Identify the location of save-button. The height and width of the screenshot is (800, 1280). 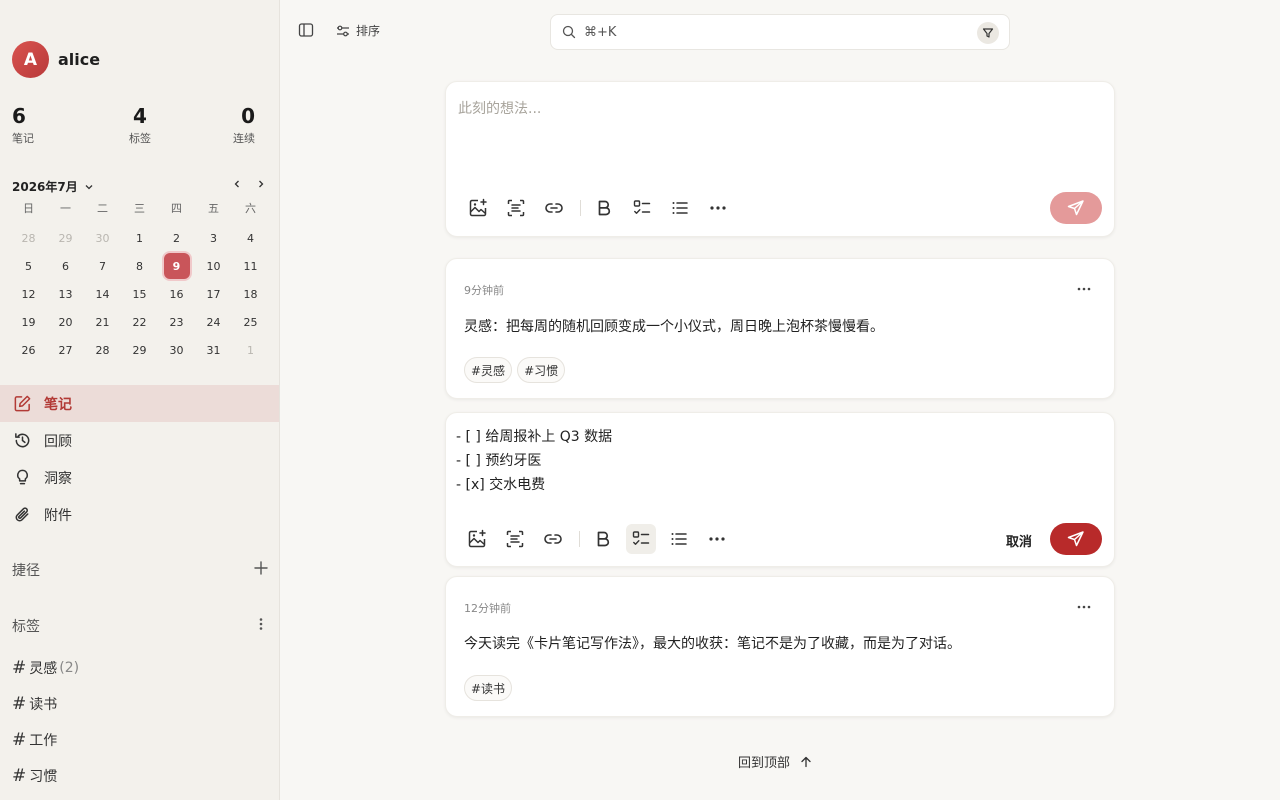
(1076, 539).